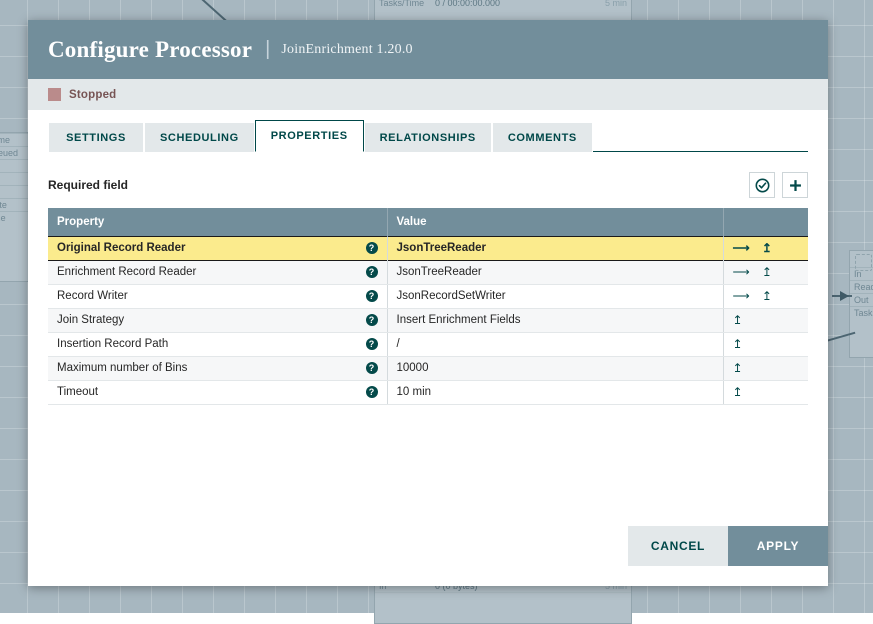 The image size is (873, 624). What do you see at coordinates (217, 344) in the screenshot?
I see `property-name-cell: Insertion Record Path ?` at bounding box center [217, 344].